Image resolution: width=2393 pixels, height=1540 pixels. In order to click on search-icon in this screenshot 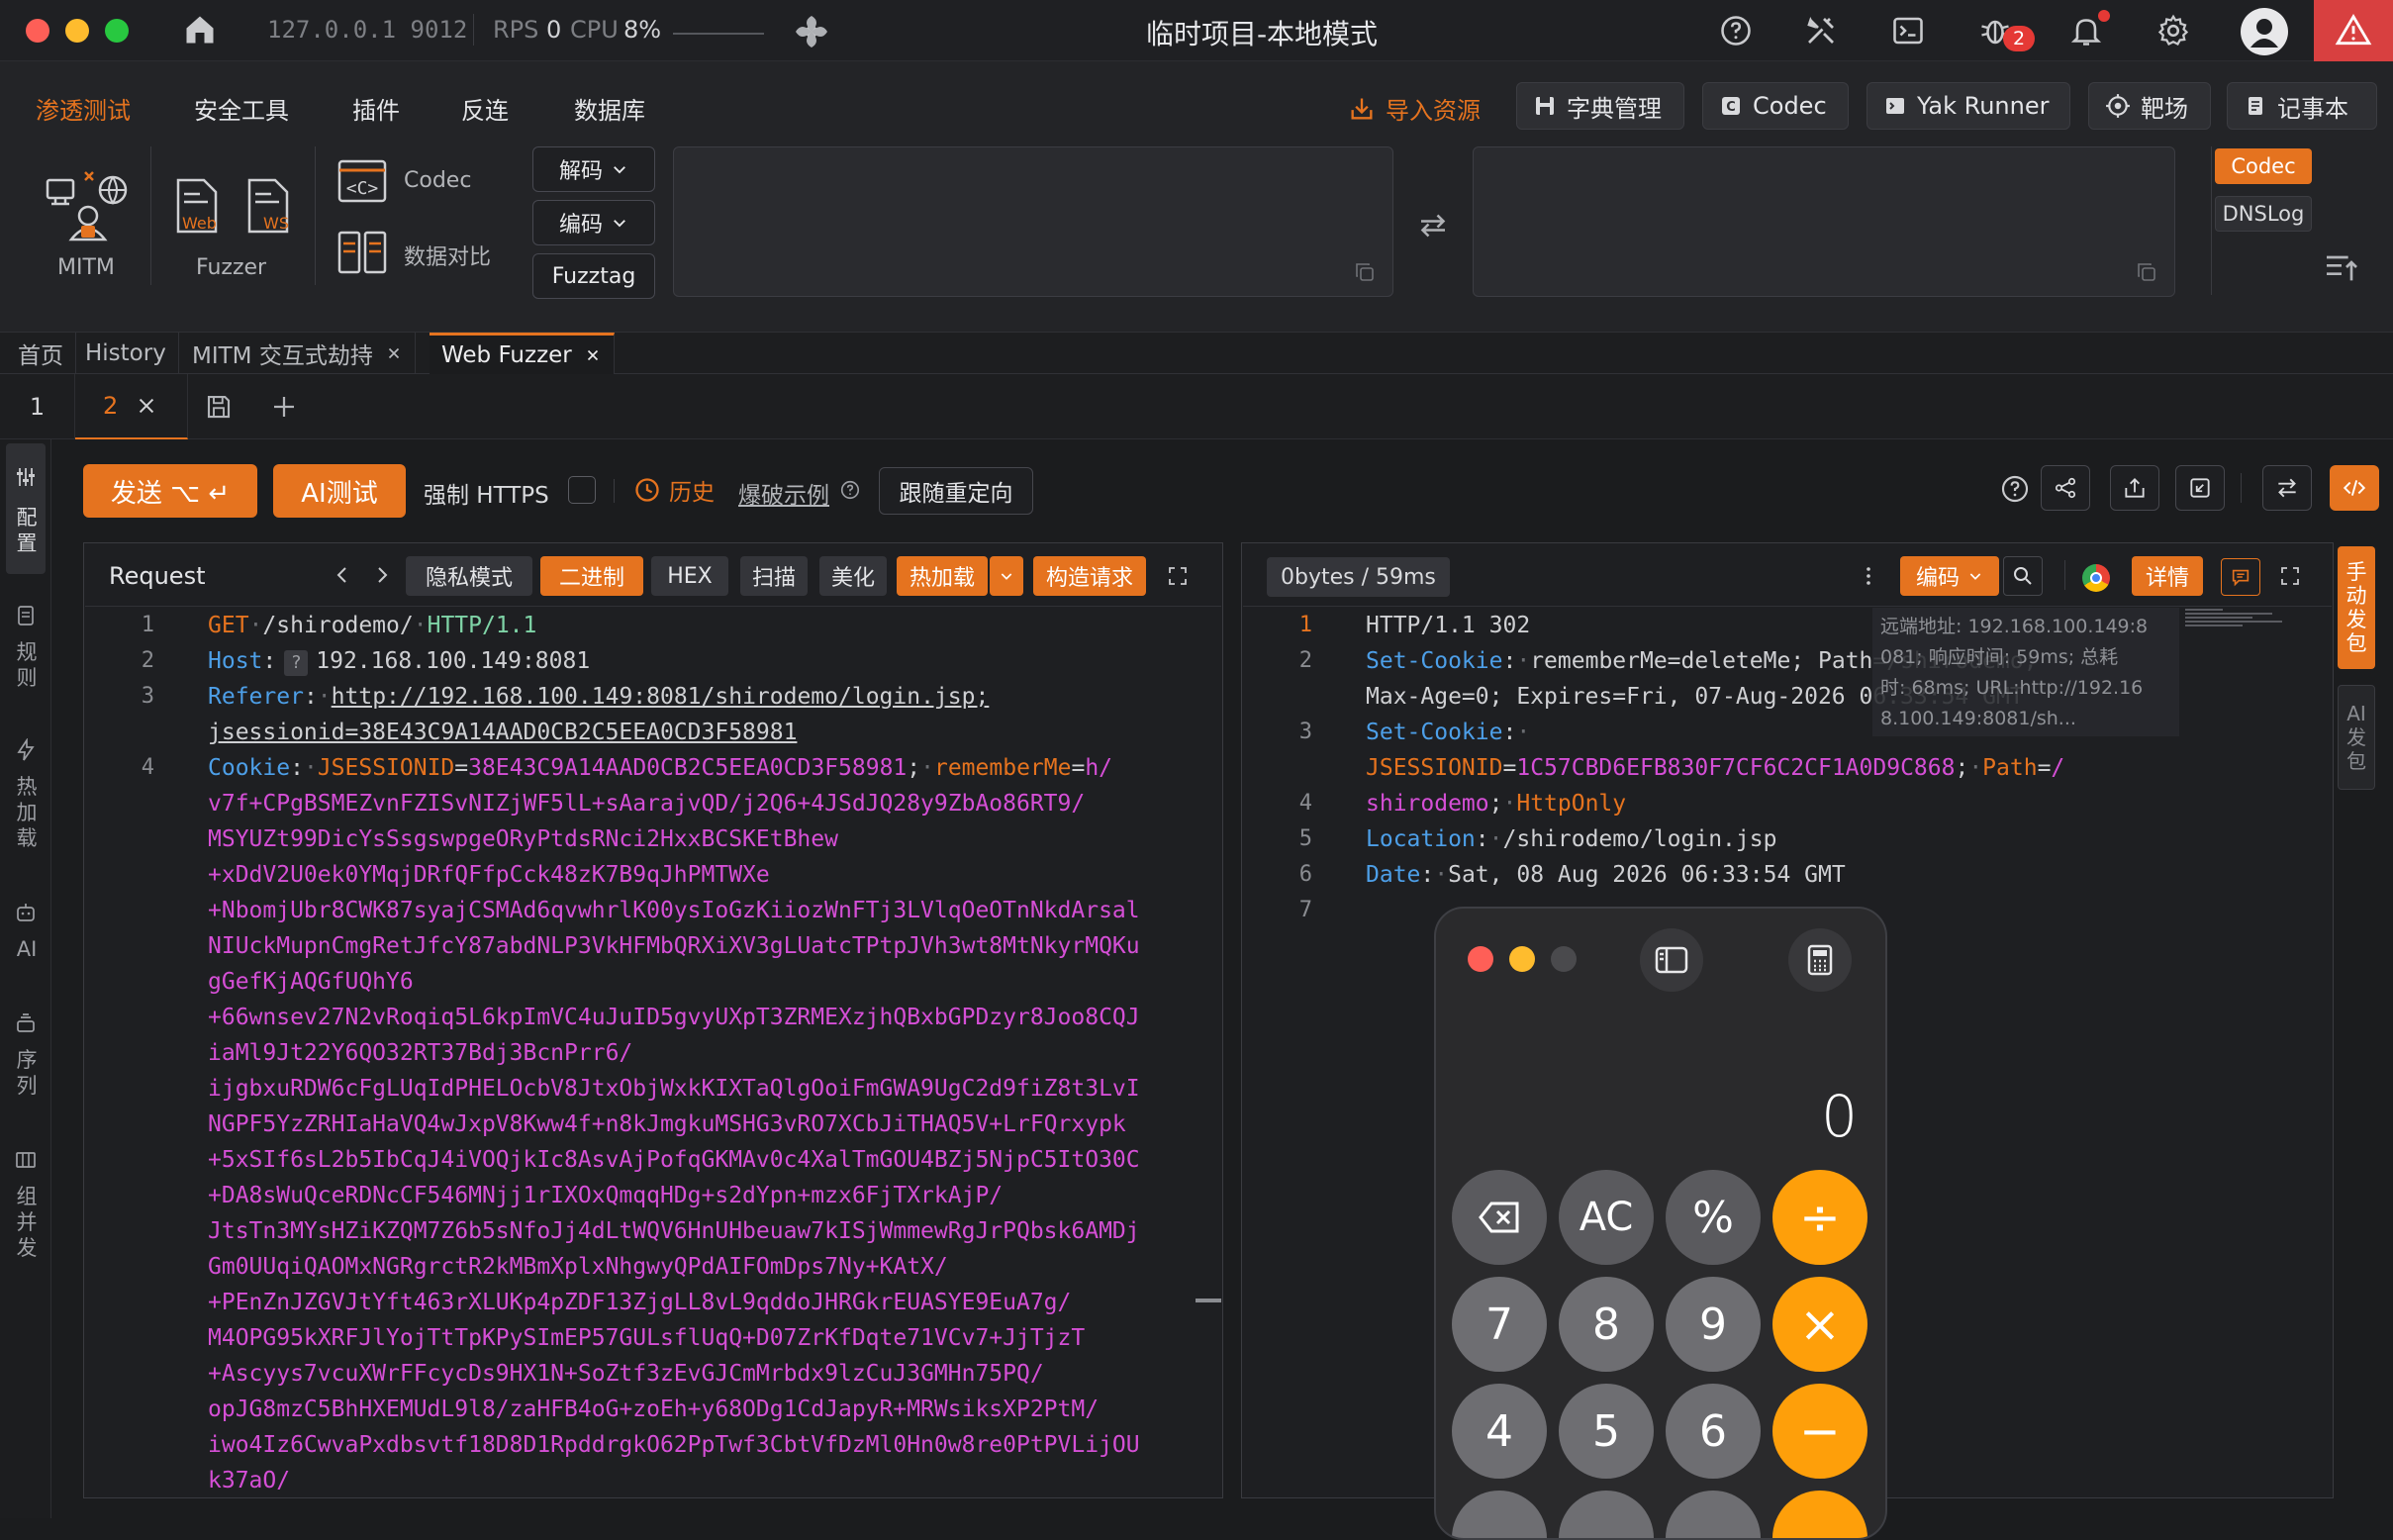, I will do `click(2023, 576)`.